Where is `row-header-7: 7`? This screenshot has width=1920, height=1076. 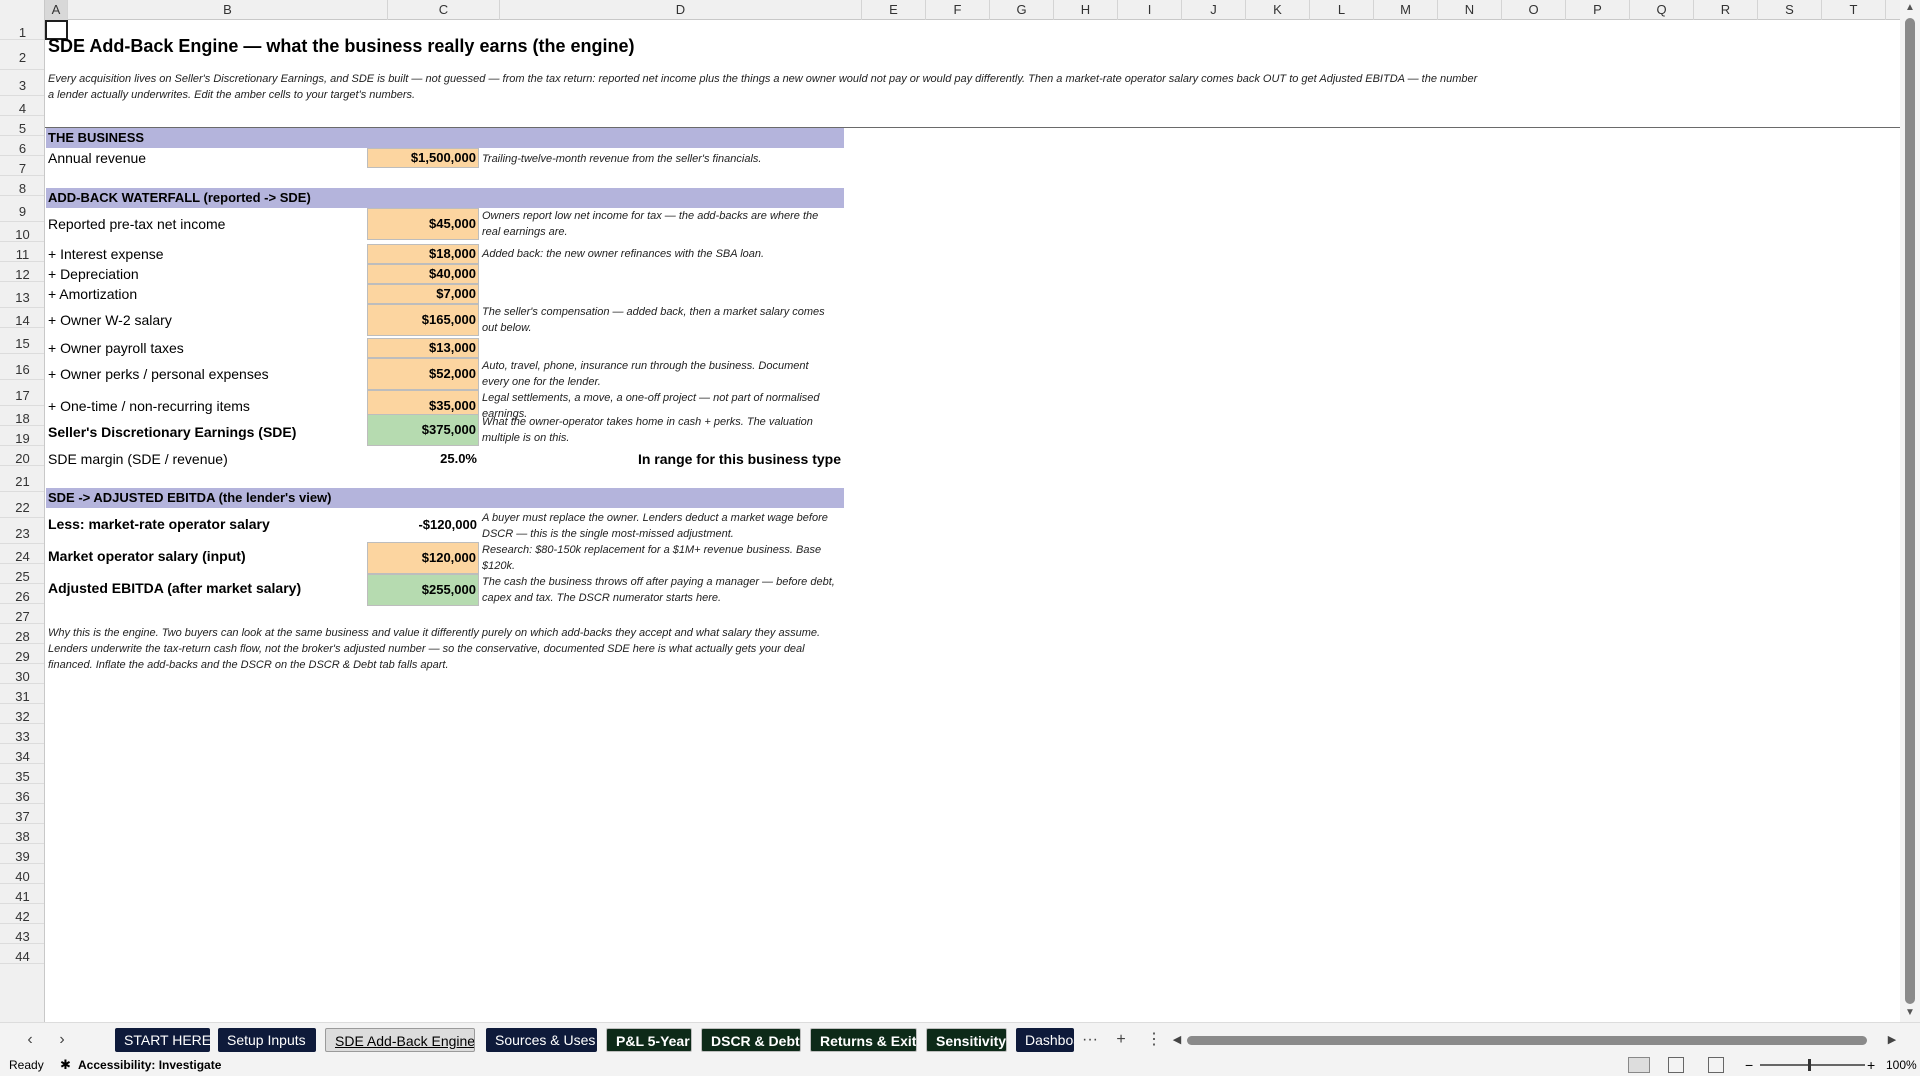
row-header-7: 7 is located at coordinates (22, 166).